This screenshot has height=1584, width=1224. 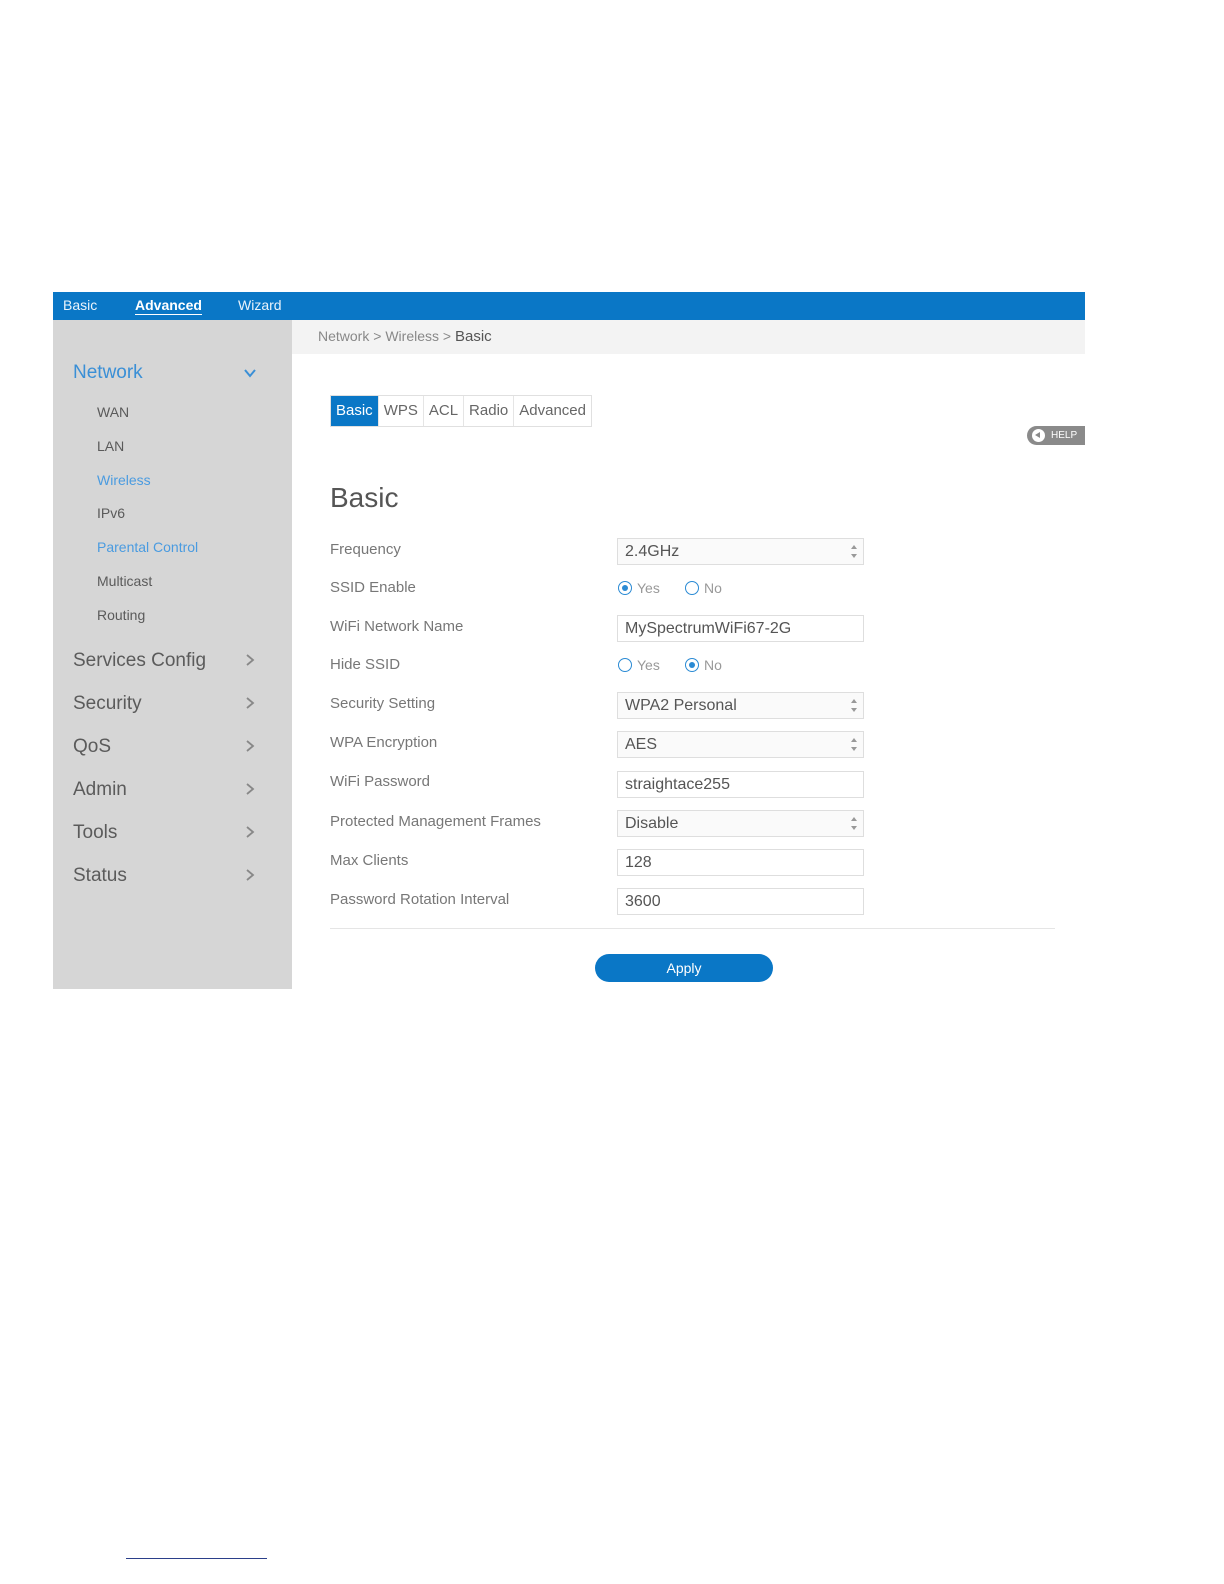 I want to click on footnote-rule, so click(x=196, y=1558).